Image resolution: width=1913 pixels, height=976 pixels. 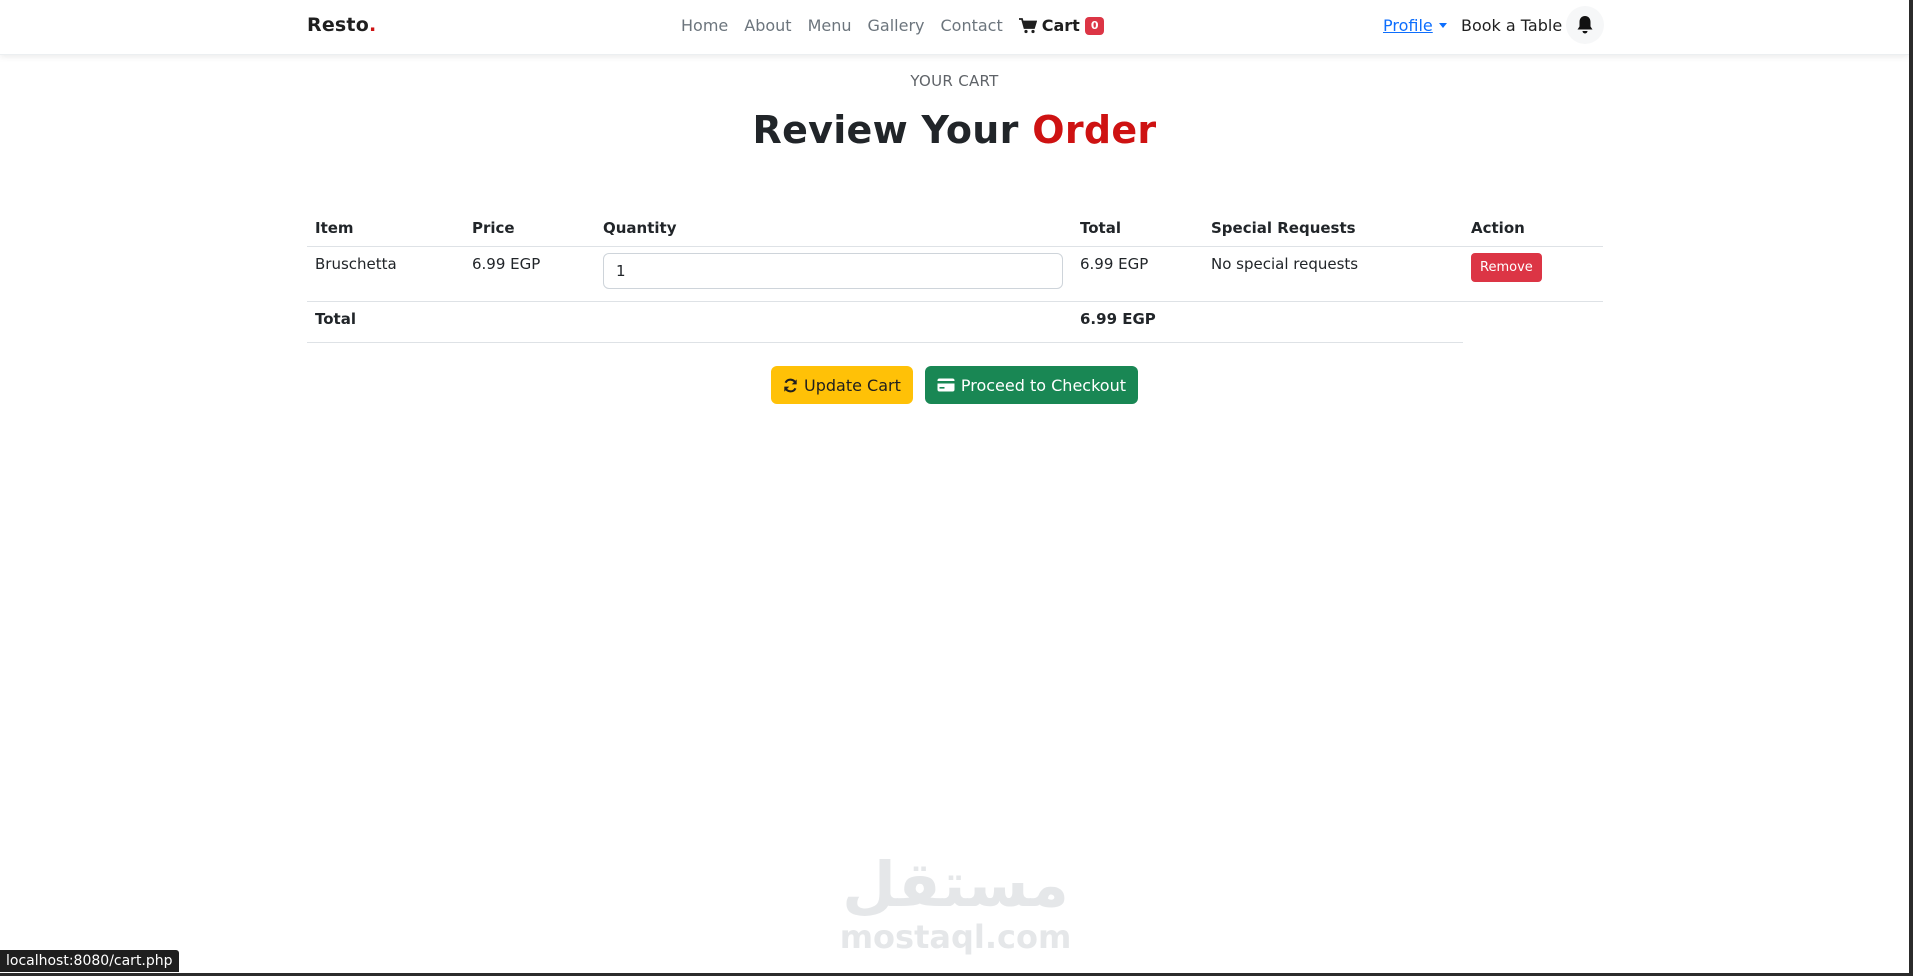 I want to click on nav-contact: Contact, so click(x=971, y=25).